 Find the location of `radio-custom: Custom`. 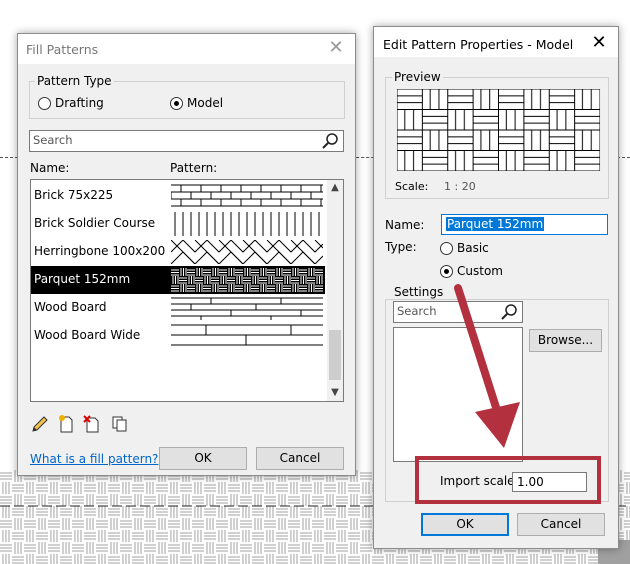

radio-custom: Custom is located at coordinates (471, 271).